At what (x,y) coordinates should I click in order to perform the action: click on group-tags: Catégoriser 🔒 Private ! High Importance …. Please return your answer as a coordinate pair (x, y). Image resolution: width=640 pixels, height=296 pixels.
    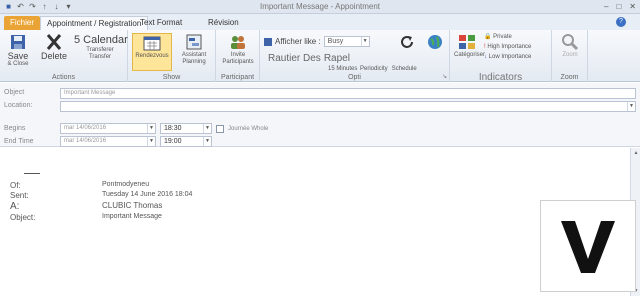
    Looking at the image, I should click on (501, 56).